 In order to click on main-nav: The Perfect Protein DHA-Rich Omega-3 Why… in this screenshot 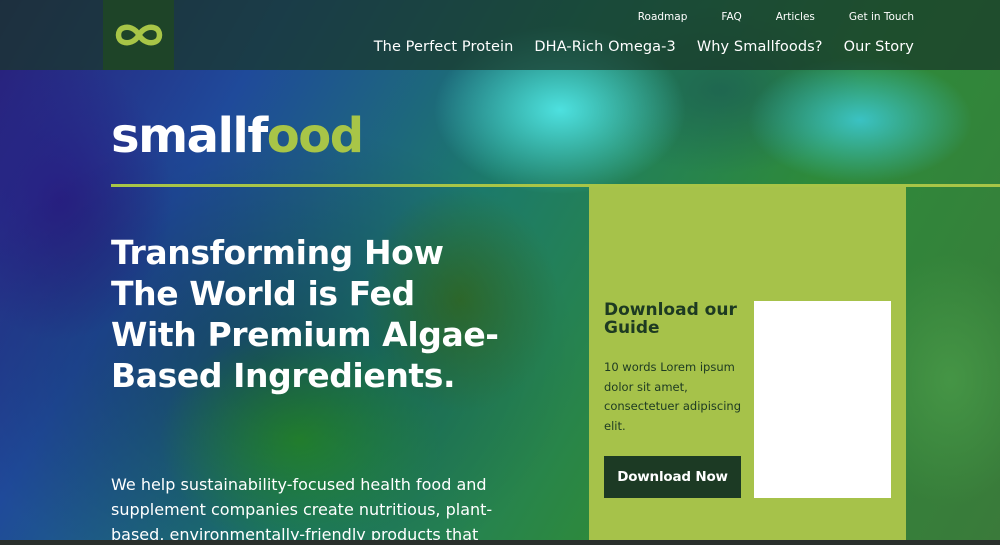, I will do `click(644, 47)`.